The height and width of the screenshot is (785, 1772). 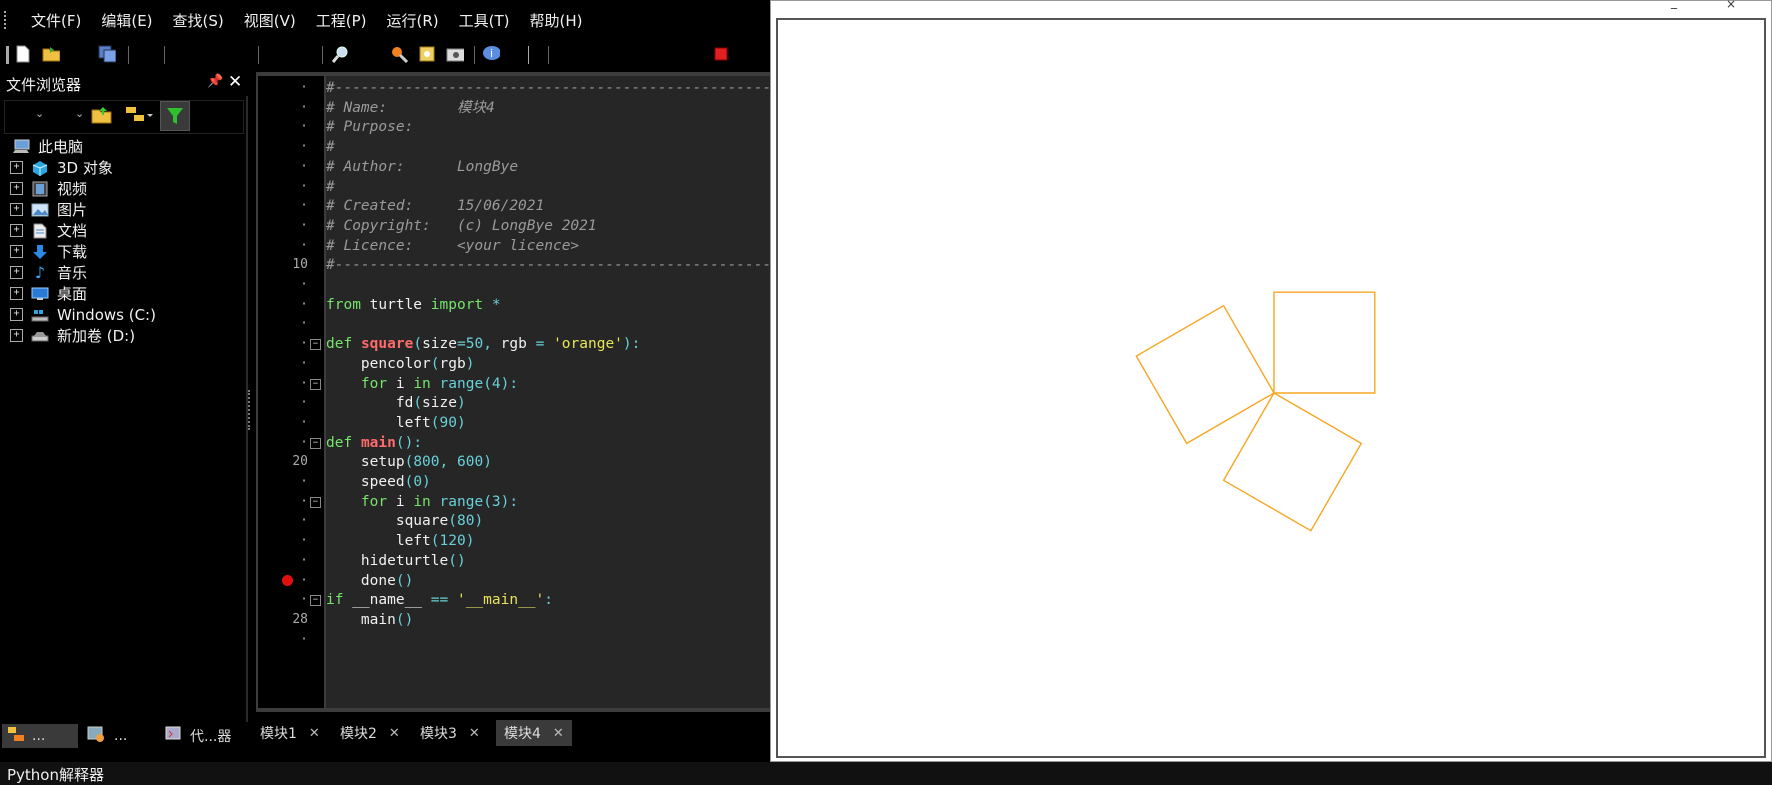 I want to click on tree-view-icon, so click(x=139, y=117).